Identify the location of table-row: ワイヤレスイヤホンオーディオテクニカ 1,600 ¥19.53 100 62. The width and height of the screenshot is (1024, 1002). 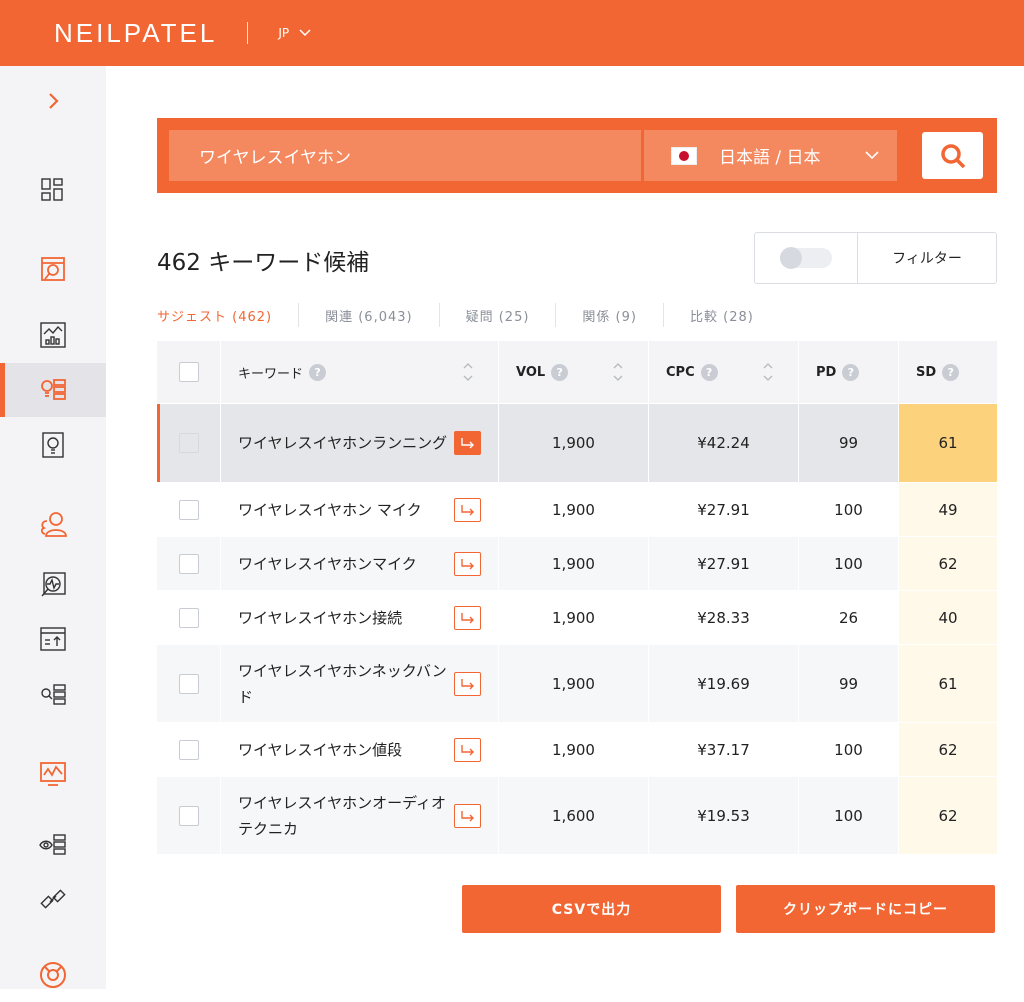
(577, 816).